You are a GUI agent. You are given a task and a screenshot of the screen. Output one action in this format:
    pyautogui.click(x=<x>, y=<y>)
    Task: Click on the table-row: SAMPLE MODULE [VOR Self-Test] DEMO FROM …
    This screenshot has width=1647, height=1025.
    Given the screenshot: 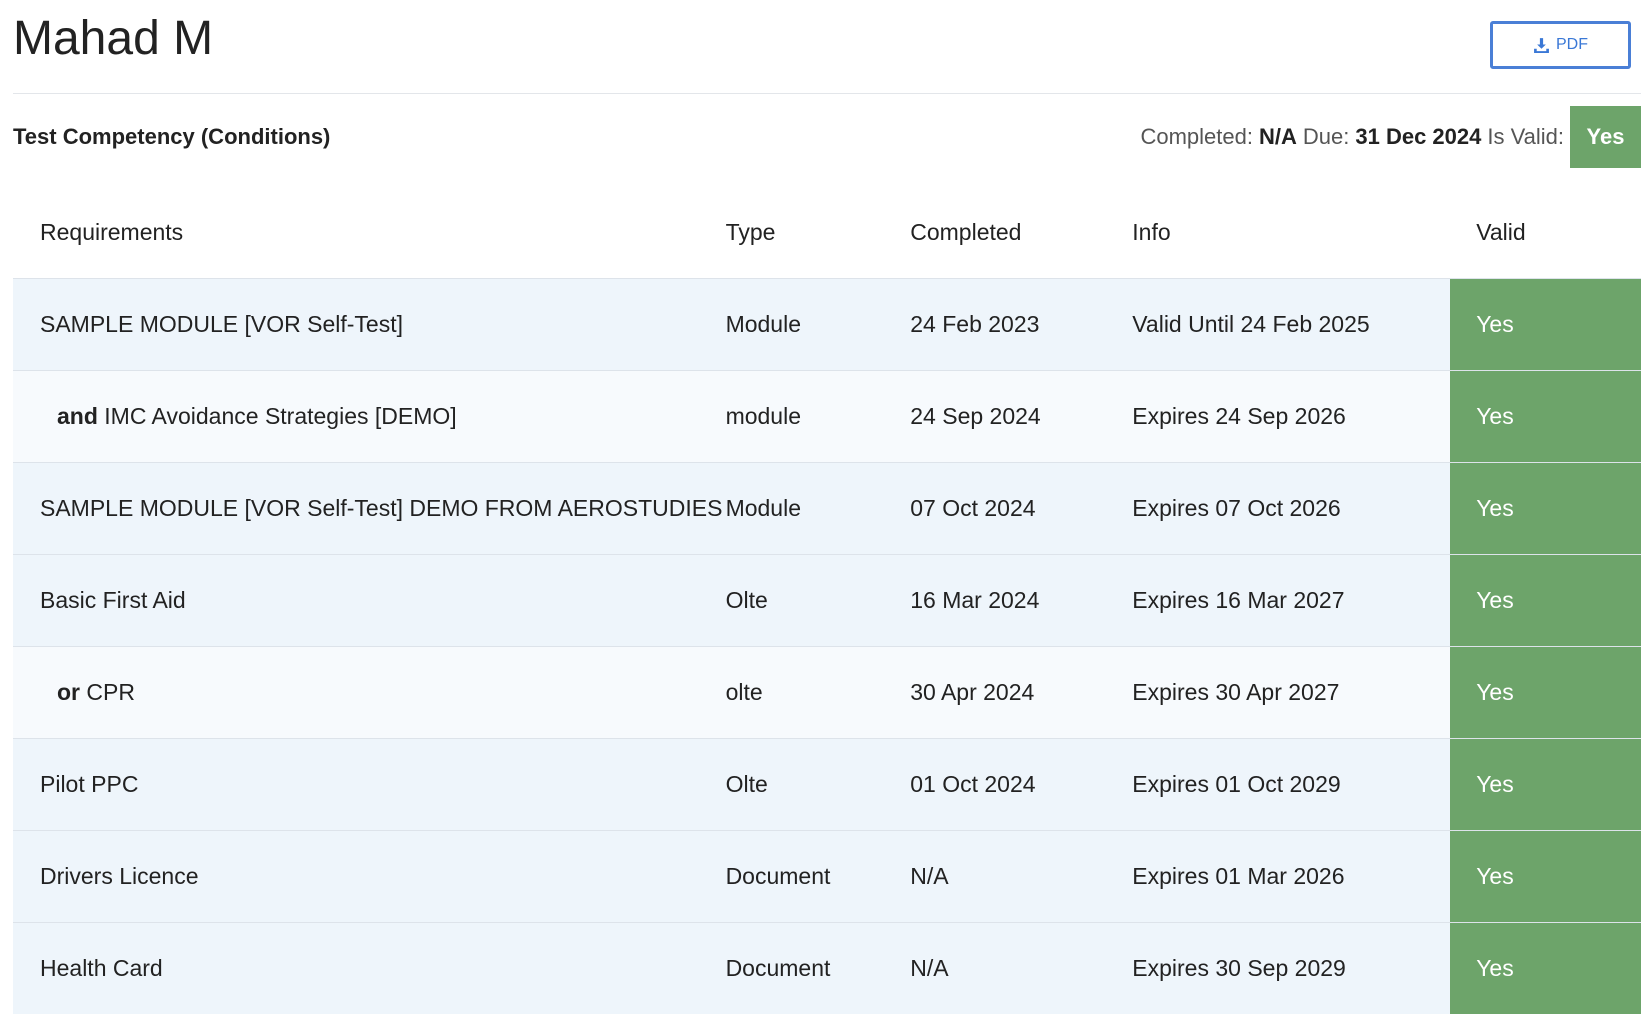 What is the action you would take?
    pyautogui.click(x=827, y=508)
    